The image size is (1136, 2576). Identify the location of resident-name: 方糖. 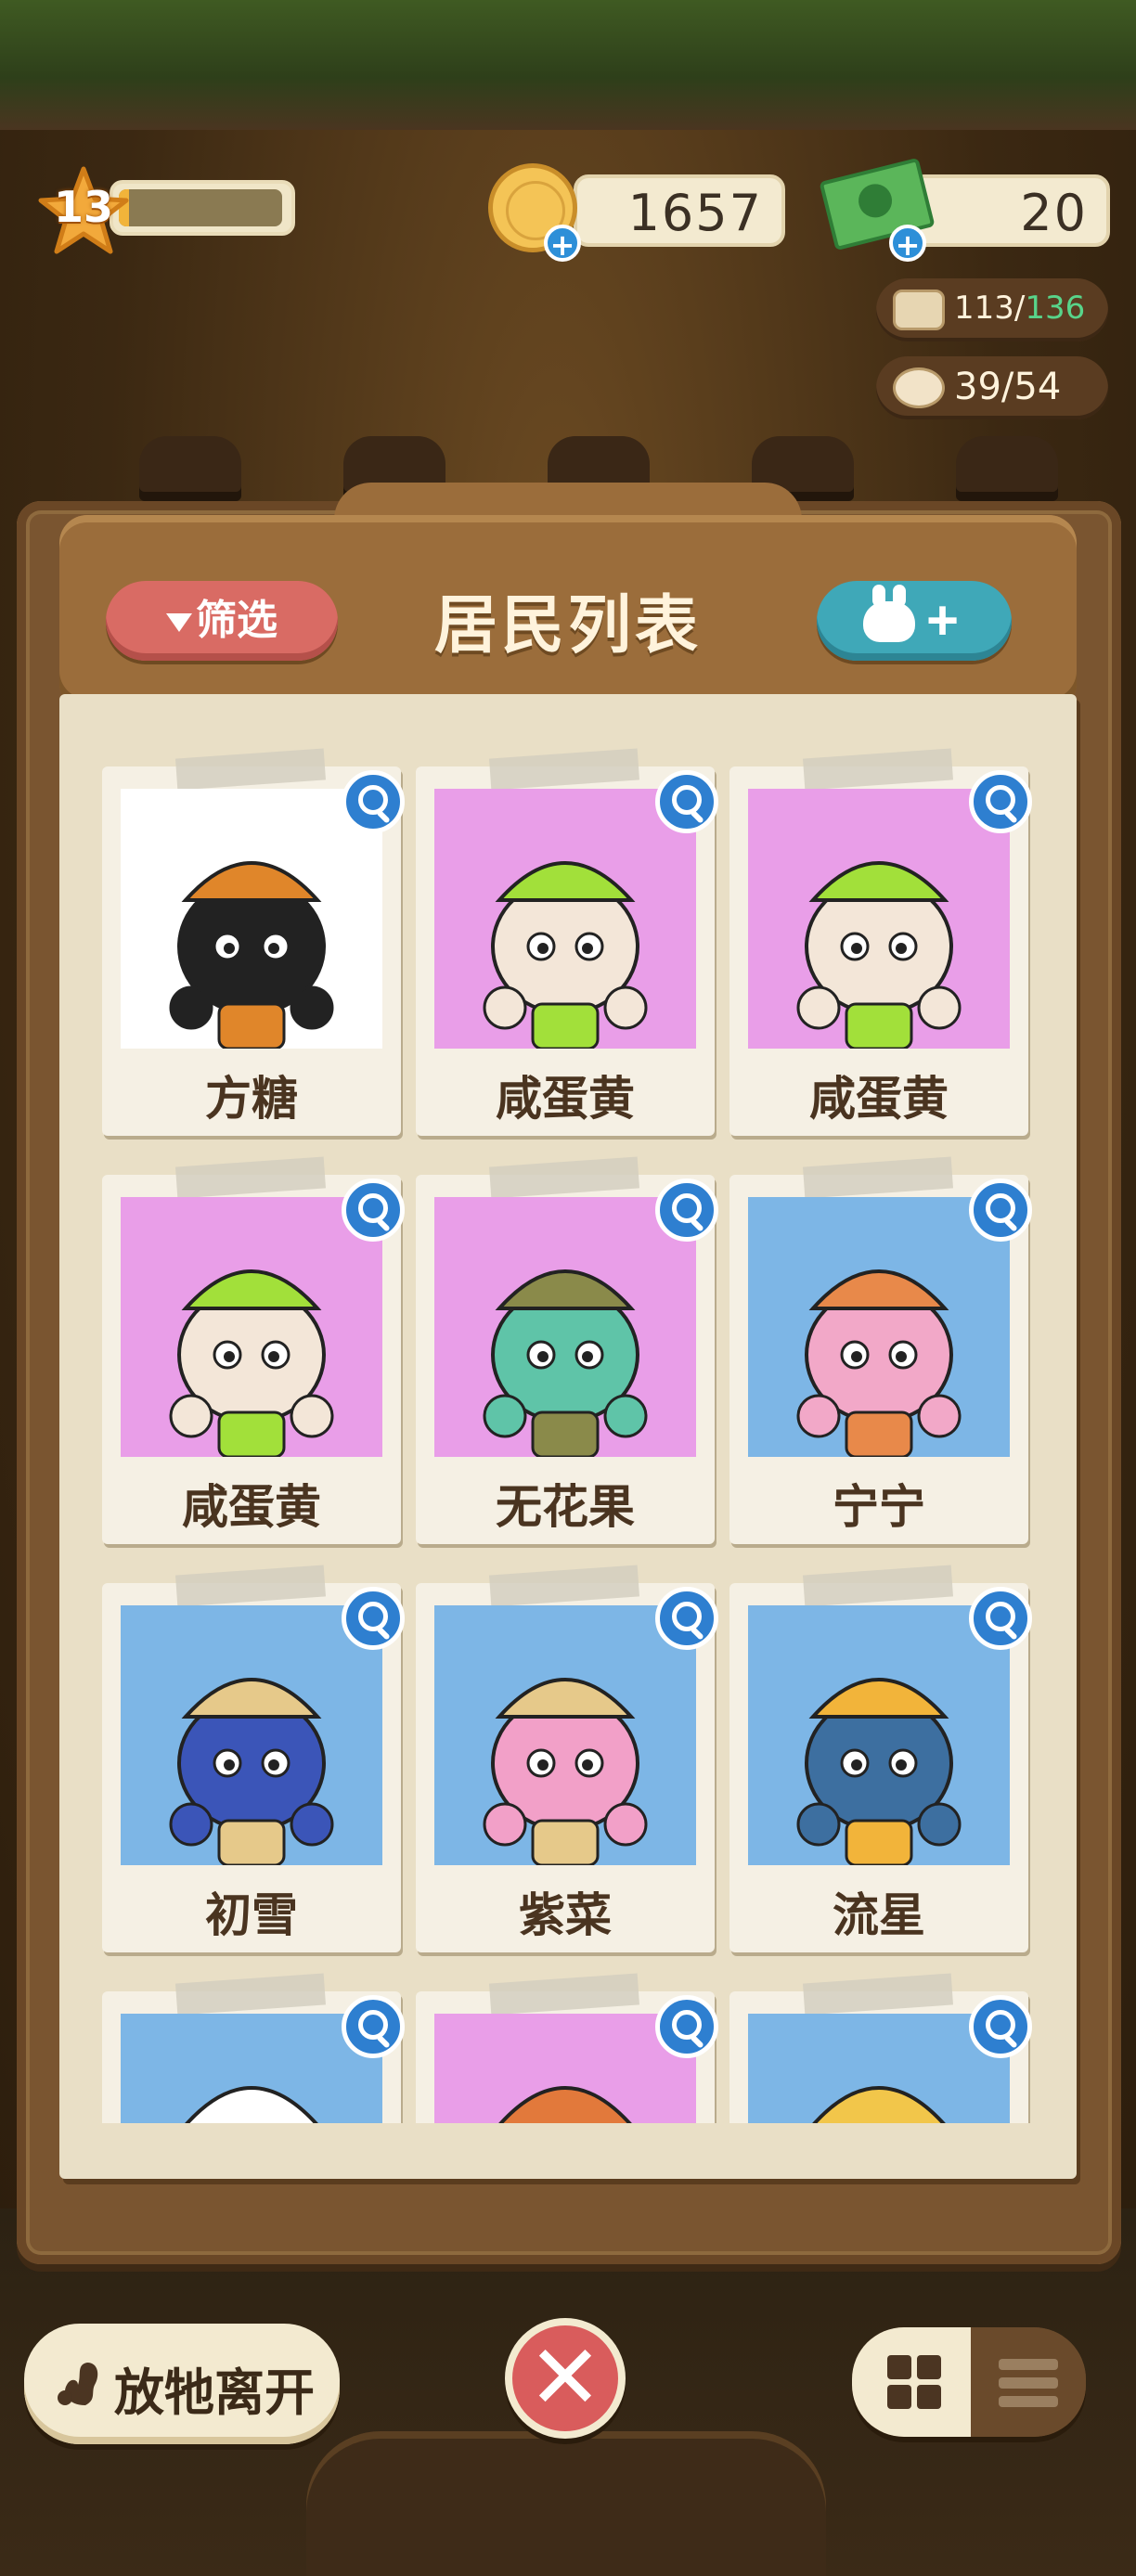
(251, 1099).